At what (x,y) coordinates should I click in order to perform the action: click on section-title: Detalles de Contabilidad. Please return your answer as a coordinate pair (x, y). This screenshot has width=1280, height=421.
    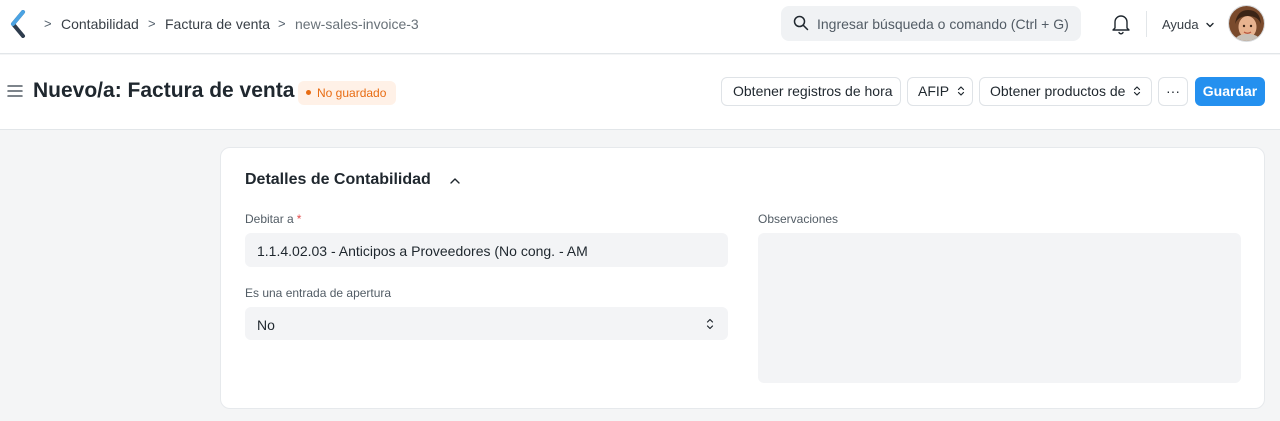
    Looking at the image, I should click on (338, 180).